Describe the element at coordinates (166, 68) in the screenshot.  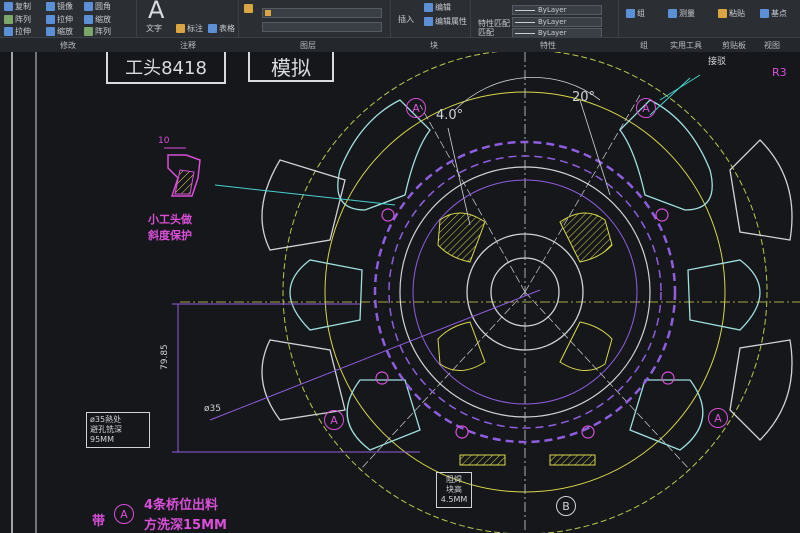
I see `title-box-1: 工头8418` at that location.